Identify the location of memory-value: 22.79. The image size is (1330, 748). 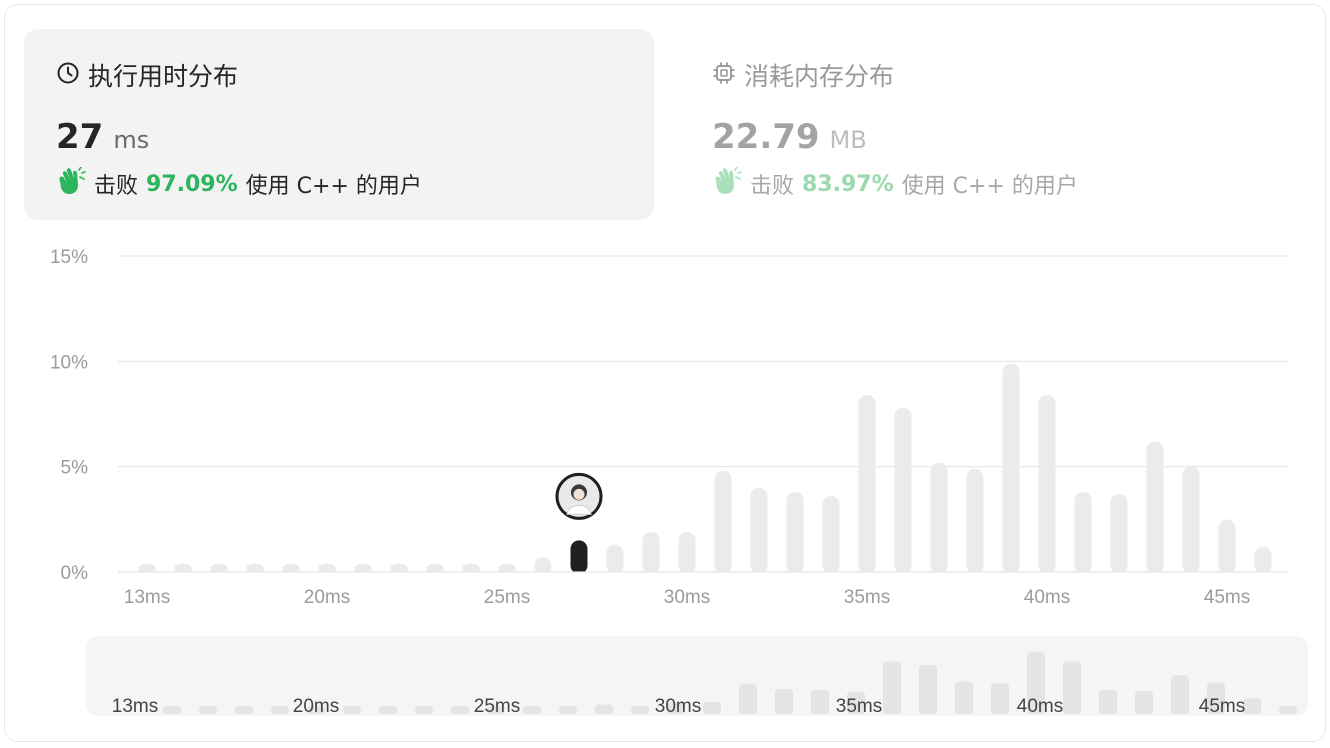
(766, 137).